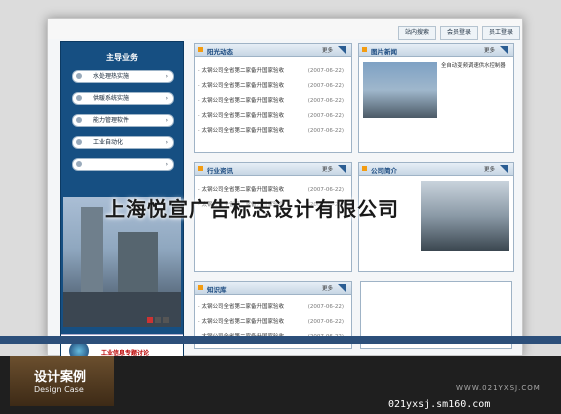 The height and width of the screenshot is (414, 561). I want to click on panel-header: 公司简介 更多, so click(436, 169).